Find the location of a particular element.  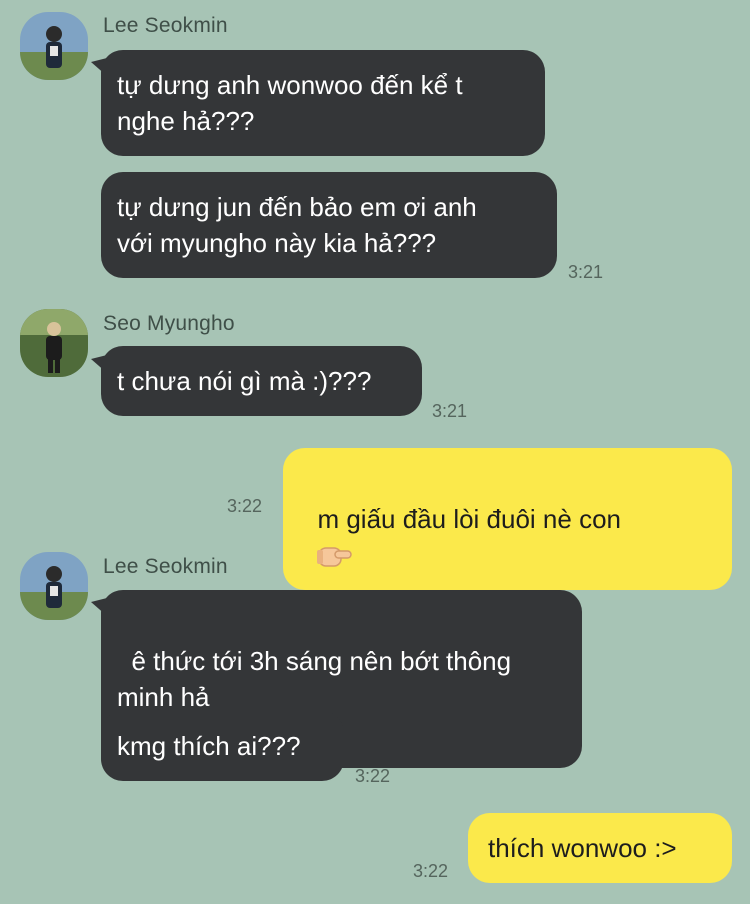

message-bubble-outgoing: m giấu đầu lòi đuôi nè con is located at coordinates (507, 519).